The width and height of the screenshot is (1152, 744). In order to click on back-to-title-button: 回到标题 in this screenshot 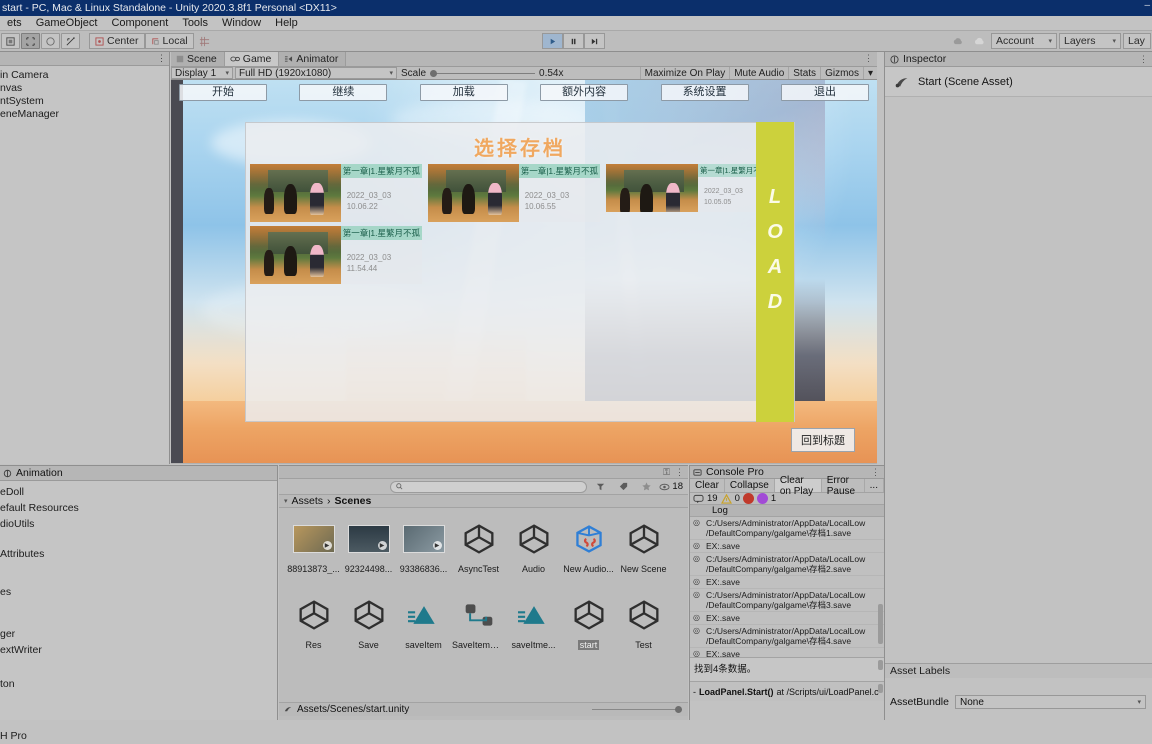, I will do `click(823, 440)`.